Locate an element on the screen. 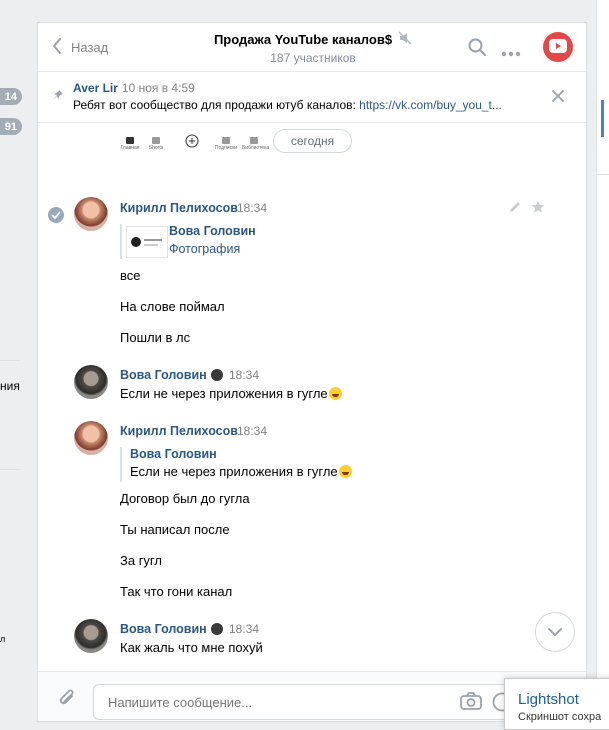 The width and height of the screenshot is (609, 730). sidebar-text-fragment: л is located at coordinates (3, 639).